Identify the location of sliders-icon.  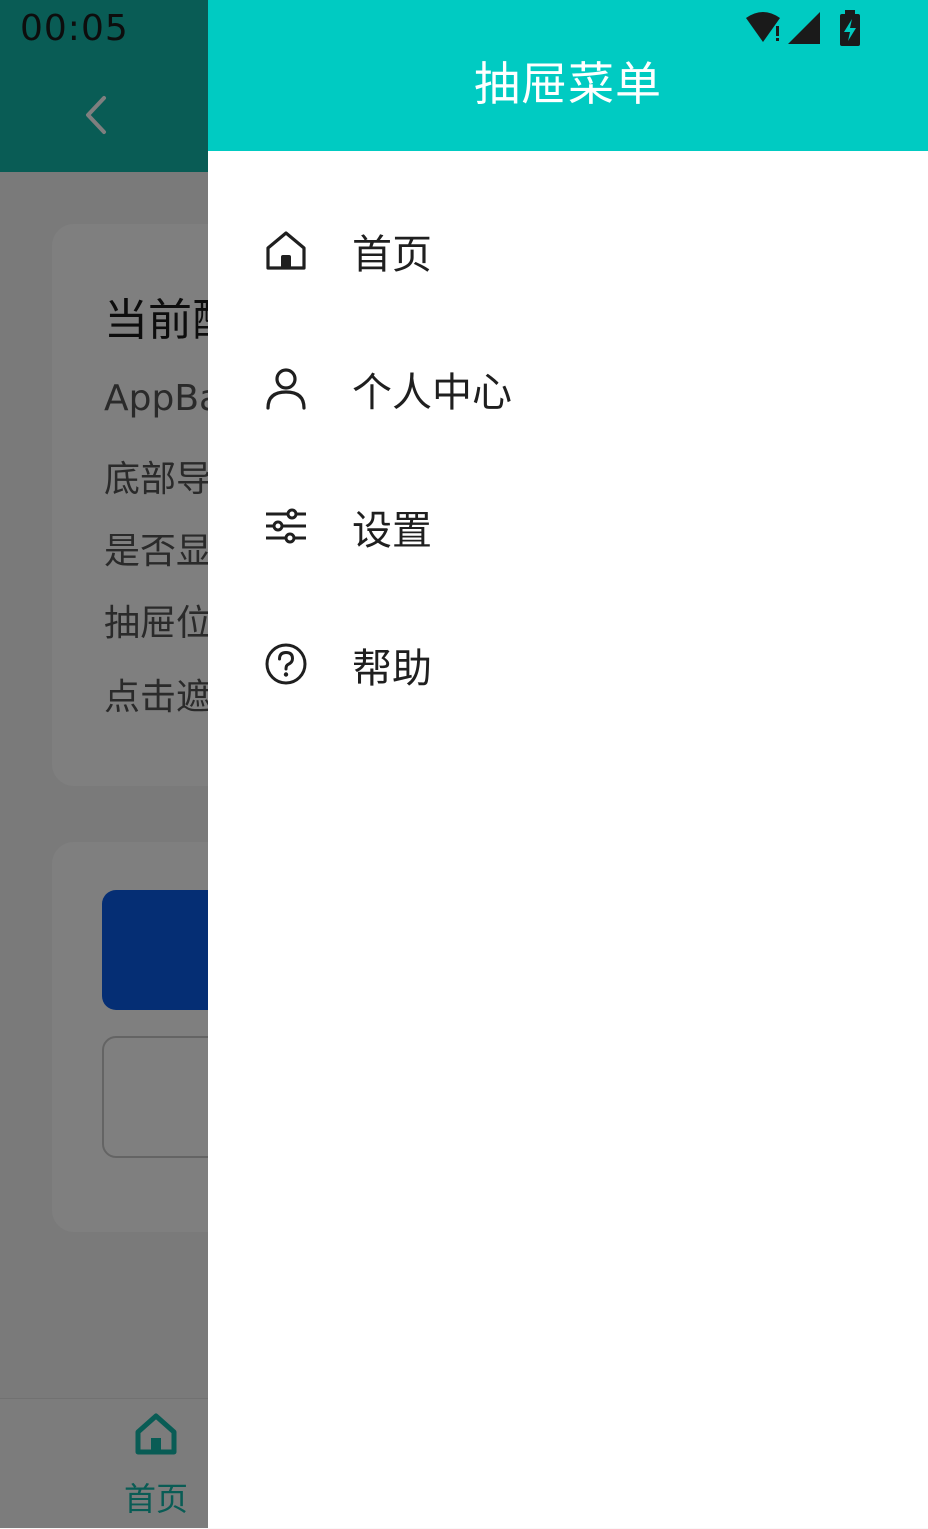
(286, 526).